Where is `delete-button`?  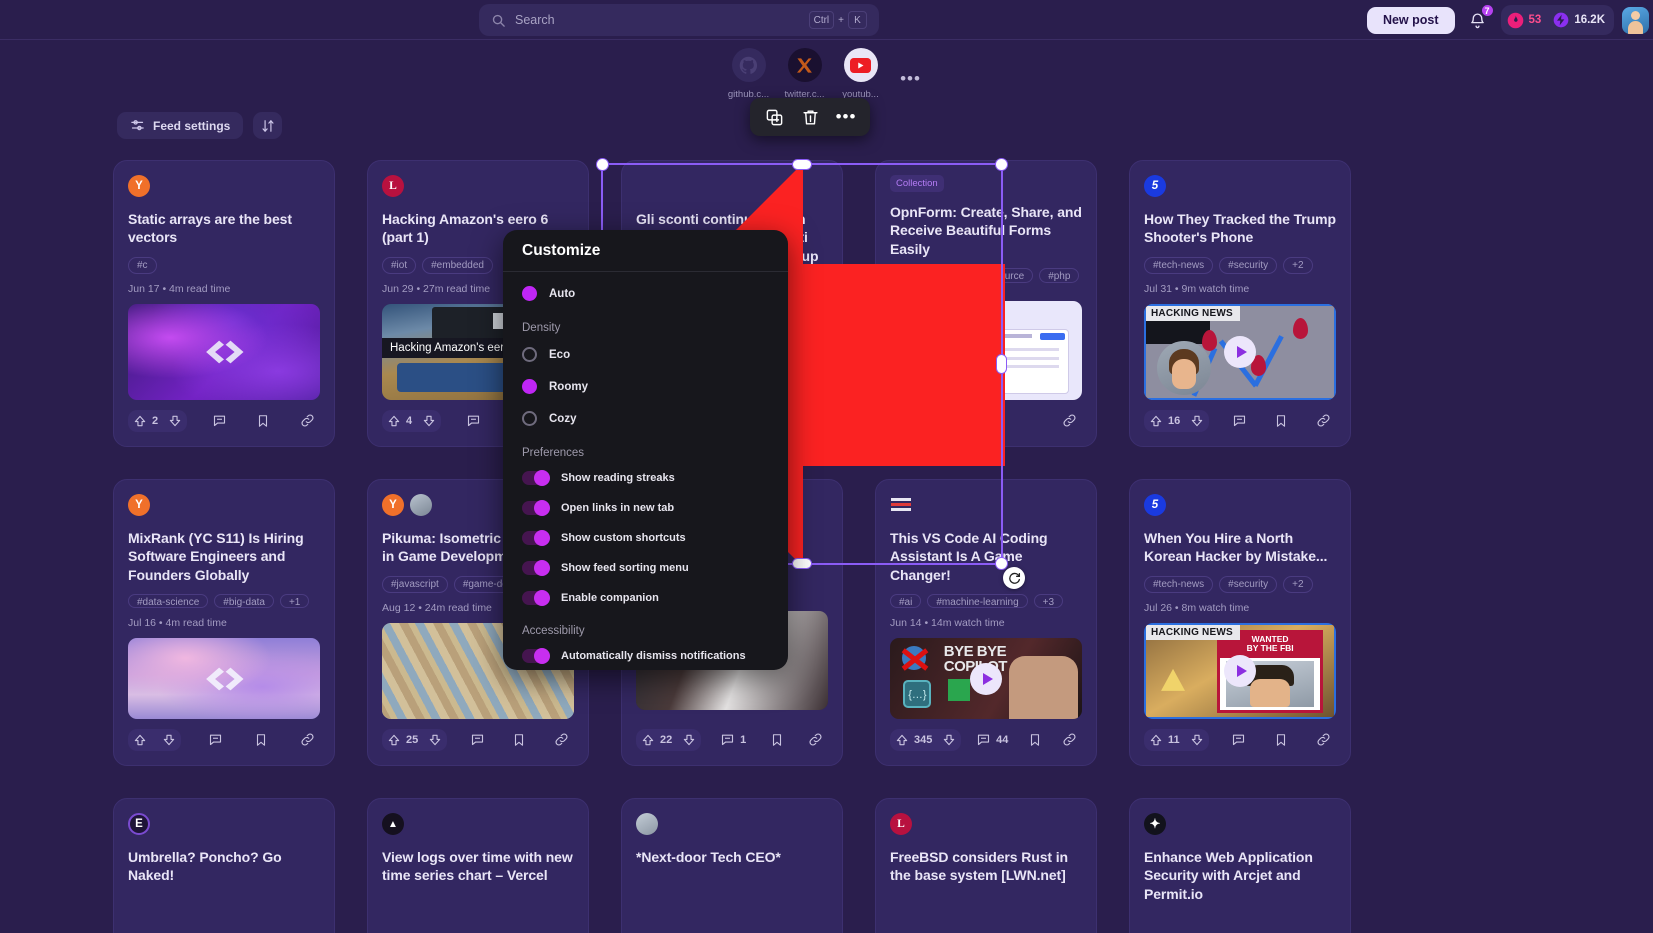 delete-button is located at coordinates (810, 117).